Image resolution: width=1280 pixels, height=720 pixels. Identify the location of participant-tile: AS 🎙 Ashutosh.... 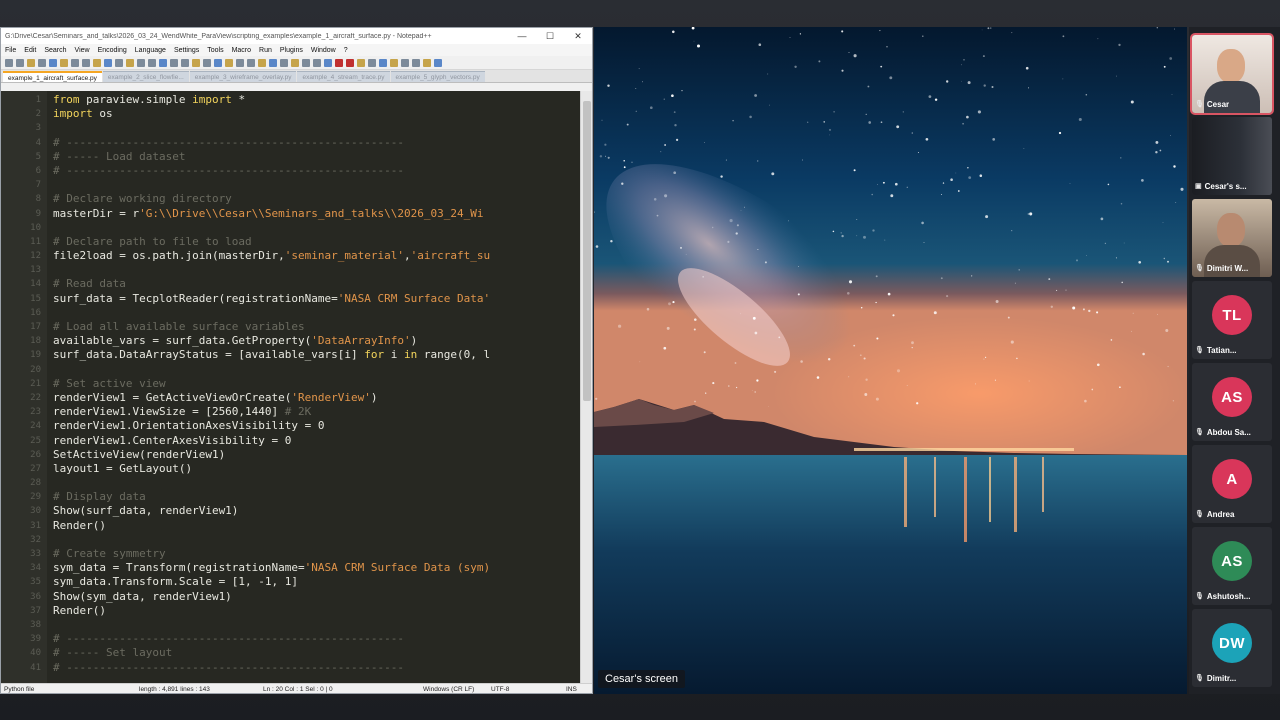
(1232, 566).